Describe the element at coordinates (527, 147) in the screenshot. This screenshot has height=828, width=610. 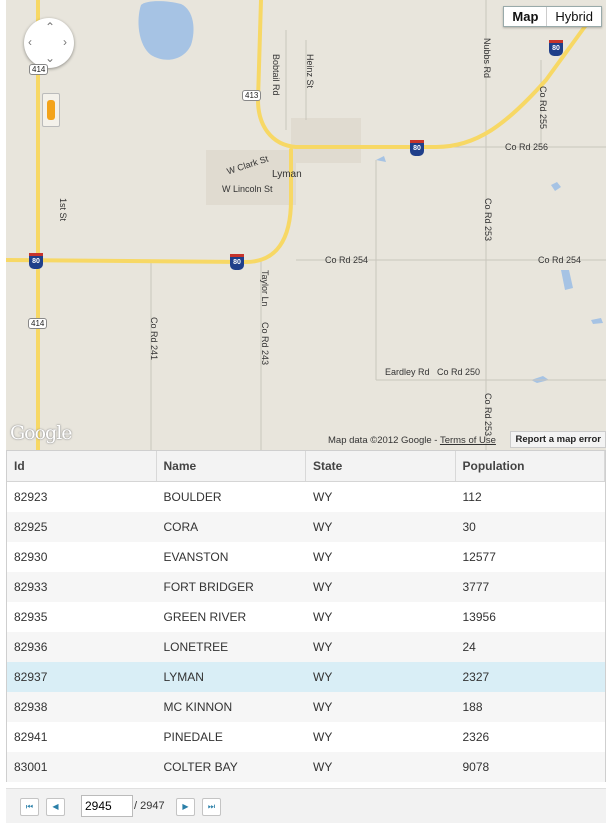
I see `map-label-co-rd-256: Co Rd 256` at that location.